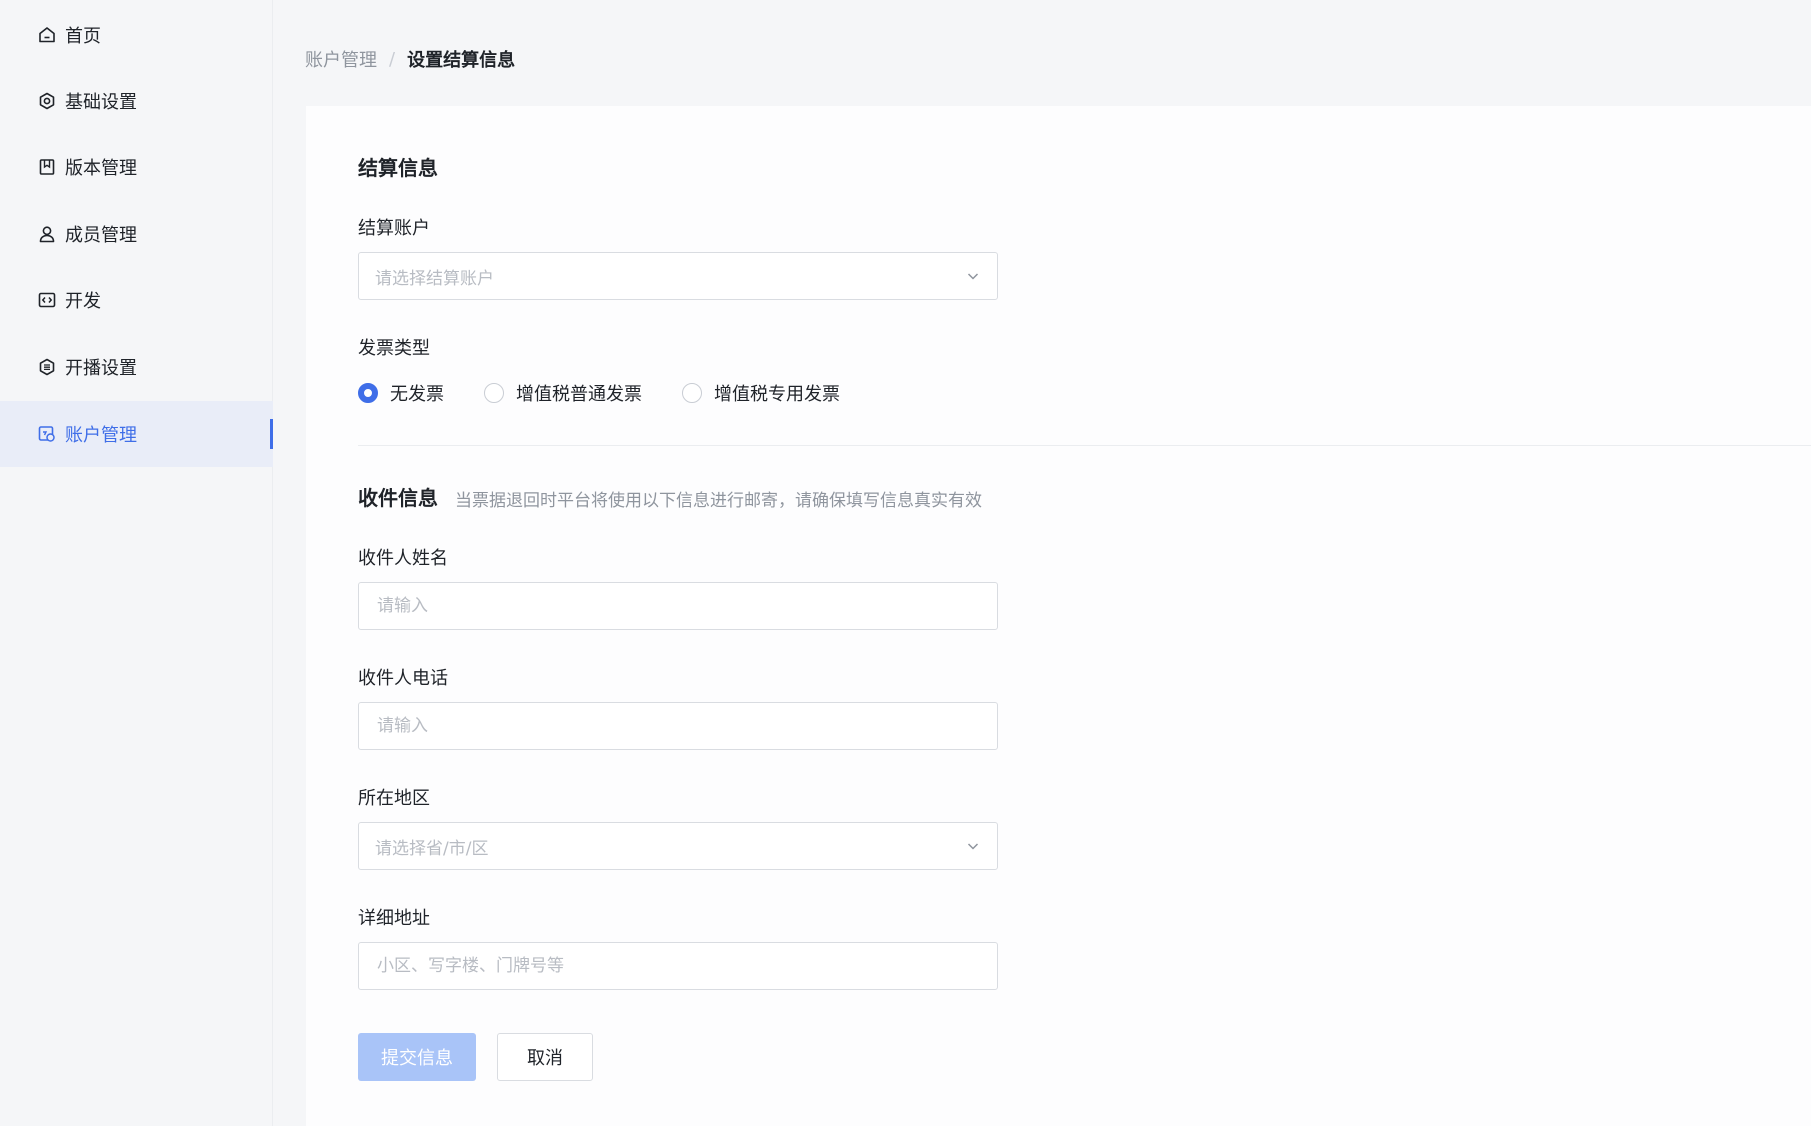 The height and width of the screenshot is (1126, 1811). Describe the element at coordinates (545, 1057) in the screenshot. I see `cancel-button: 取消` at that location.